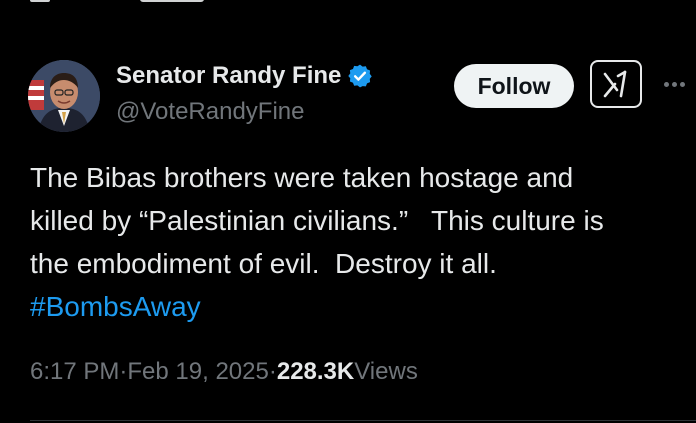 The image size is (696, 423). I want to click on divider, so click(363, 420).